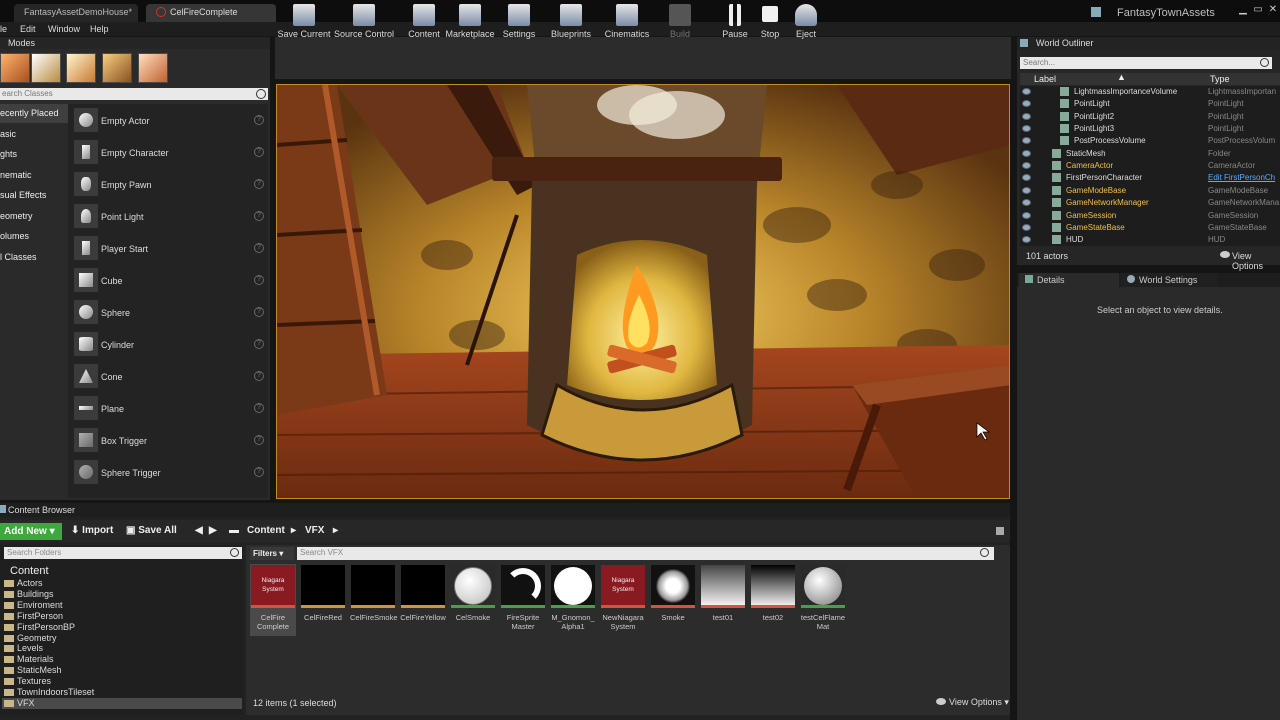  Describe the element at coordinates (806, 21) in the screenshot. I see `eject-button: Eject` at that location.